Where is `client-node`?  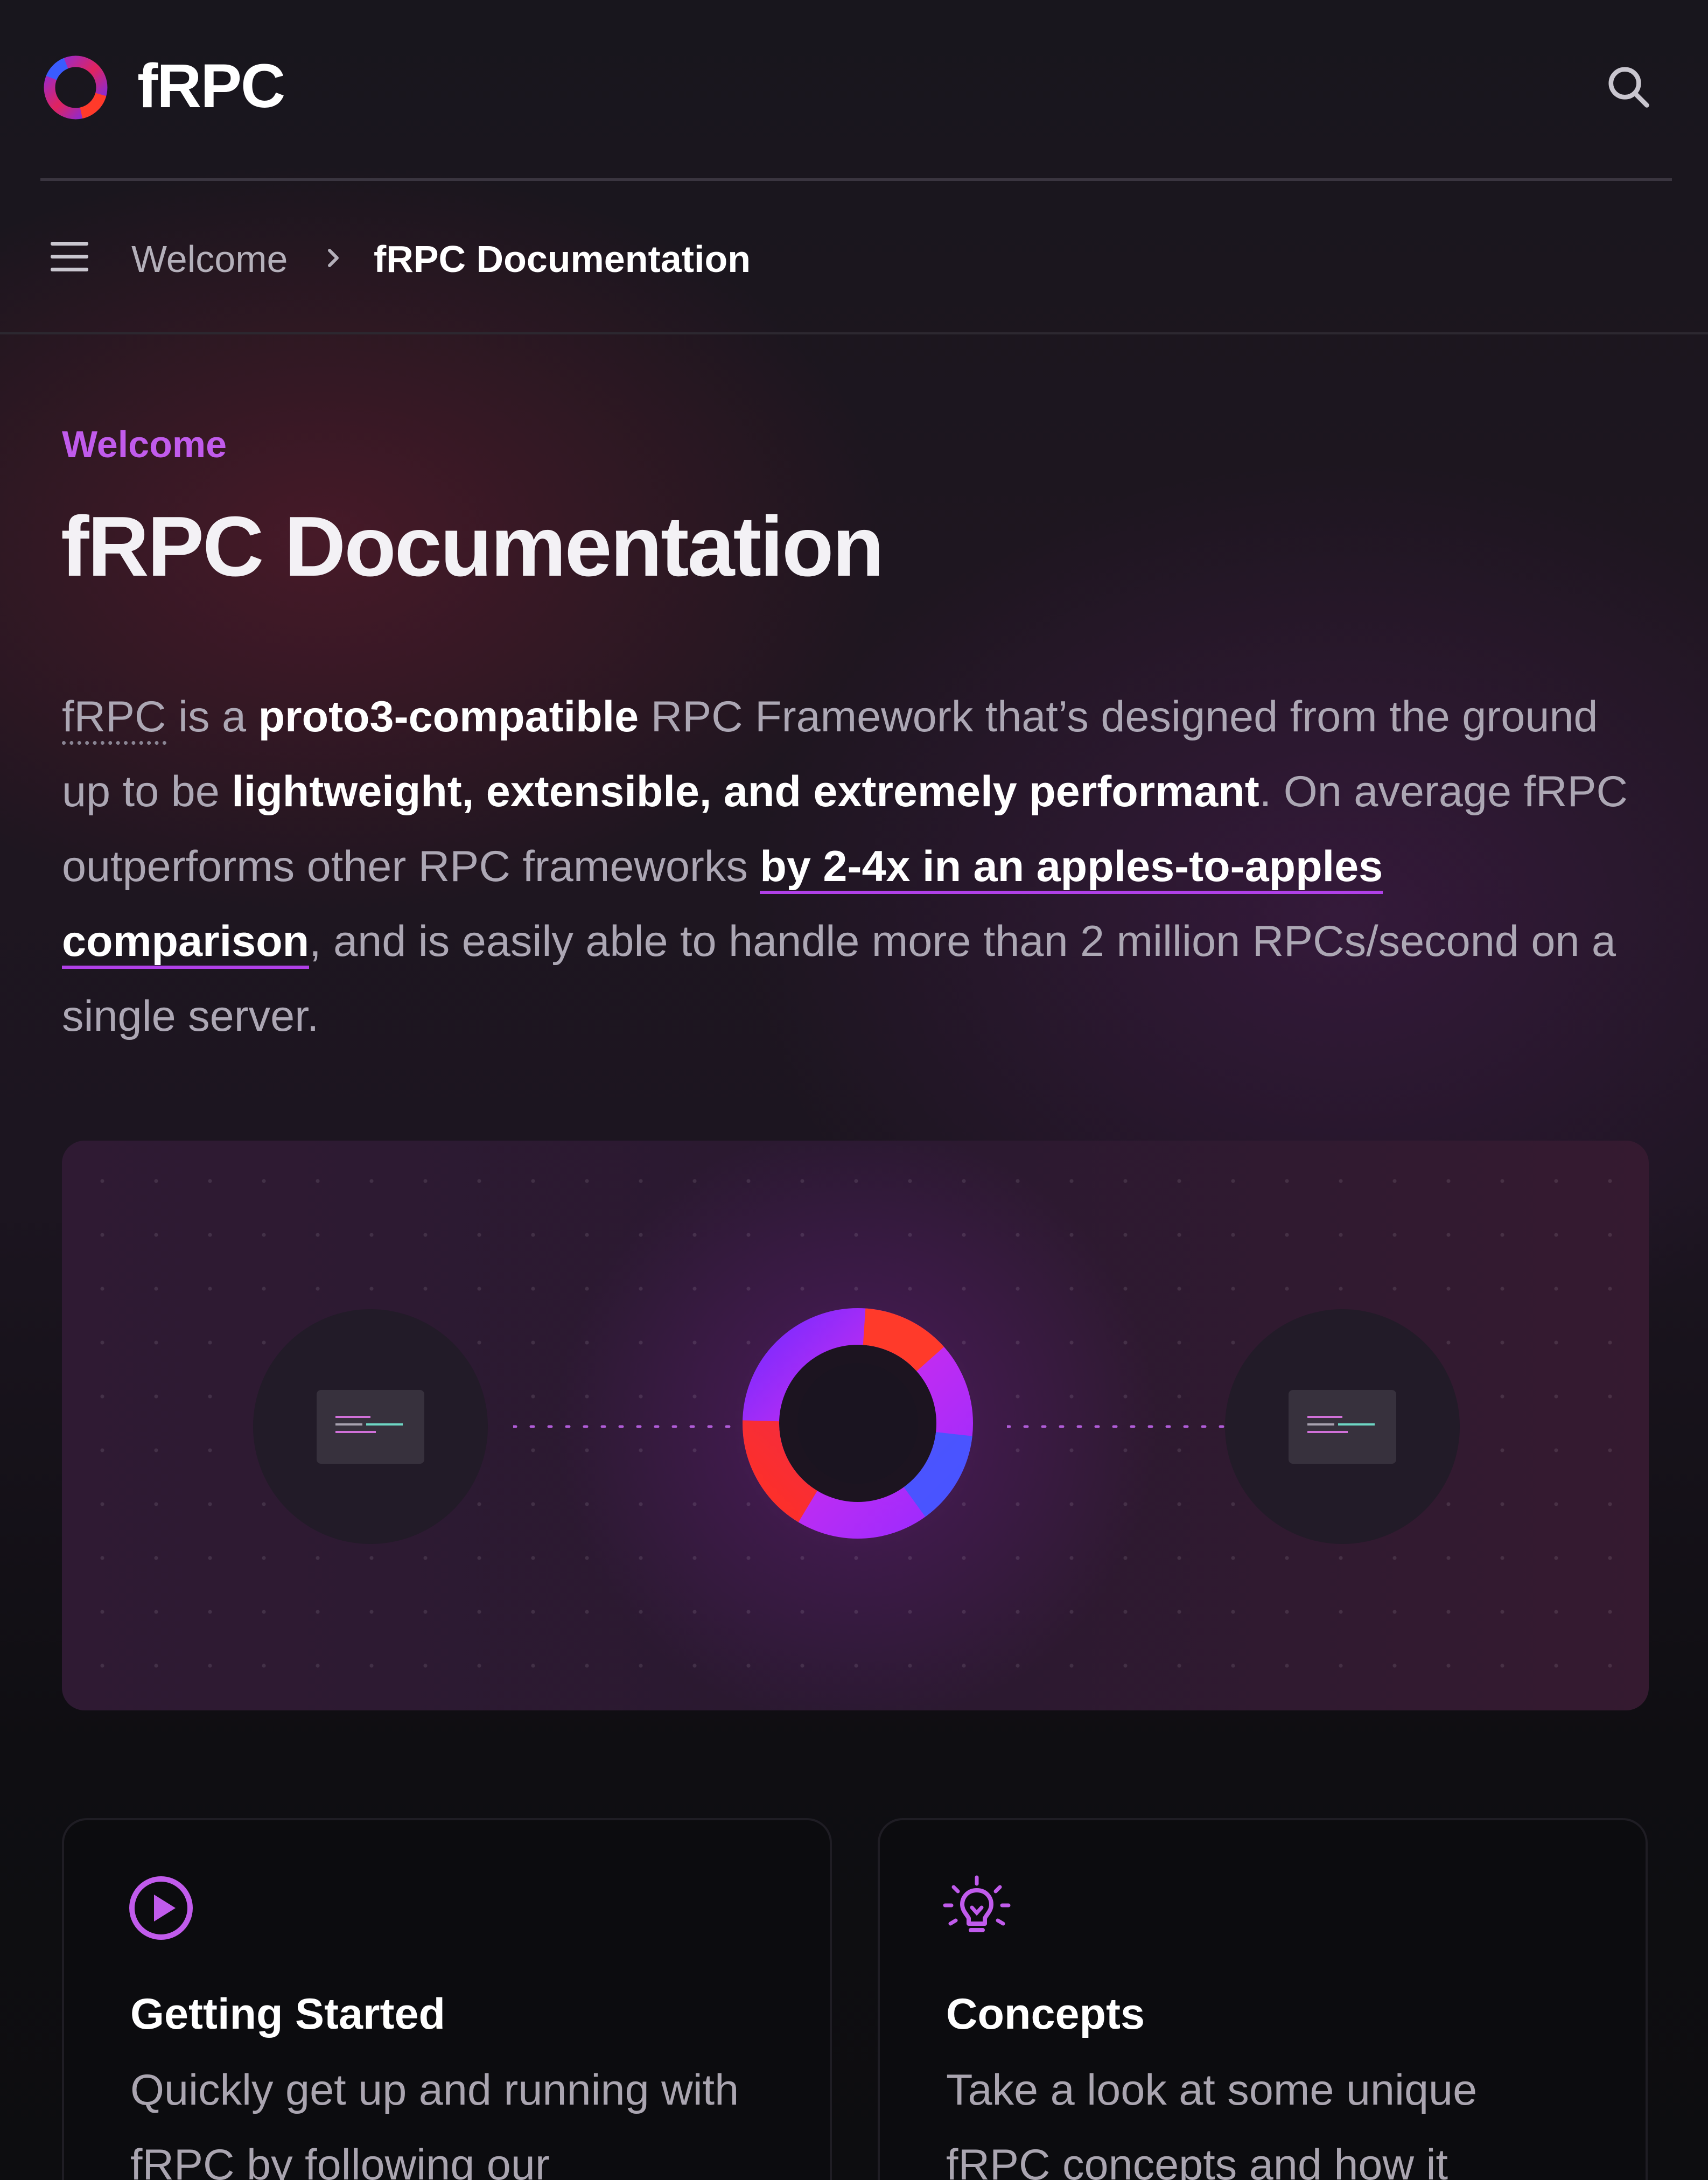
client-node is located at coordinates (370, 1426).